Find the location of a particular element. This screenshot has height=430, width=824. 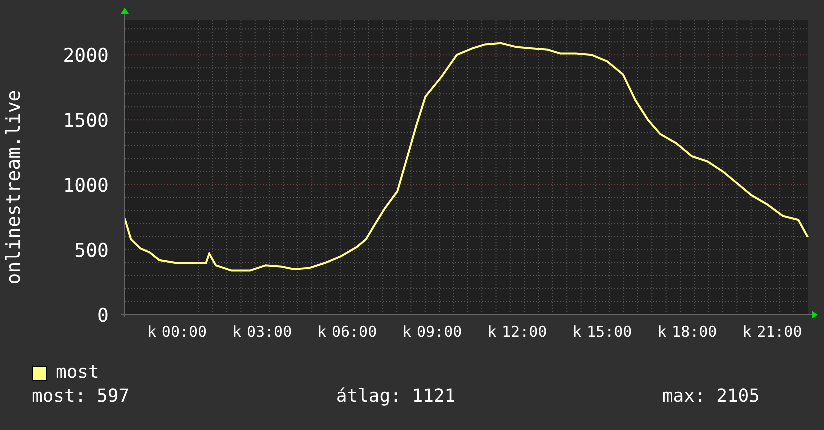

x-tick-label: 21:00 is located at coordinates (779, 332).